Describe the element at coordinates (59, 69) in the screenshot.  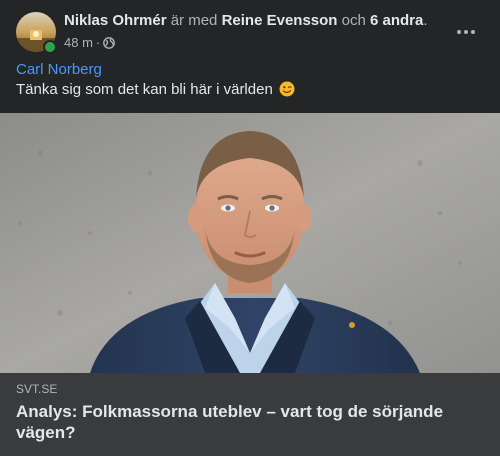
I see `mention-link: Carl Norberg` at that location.